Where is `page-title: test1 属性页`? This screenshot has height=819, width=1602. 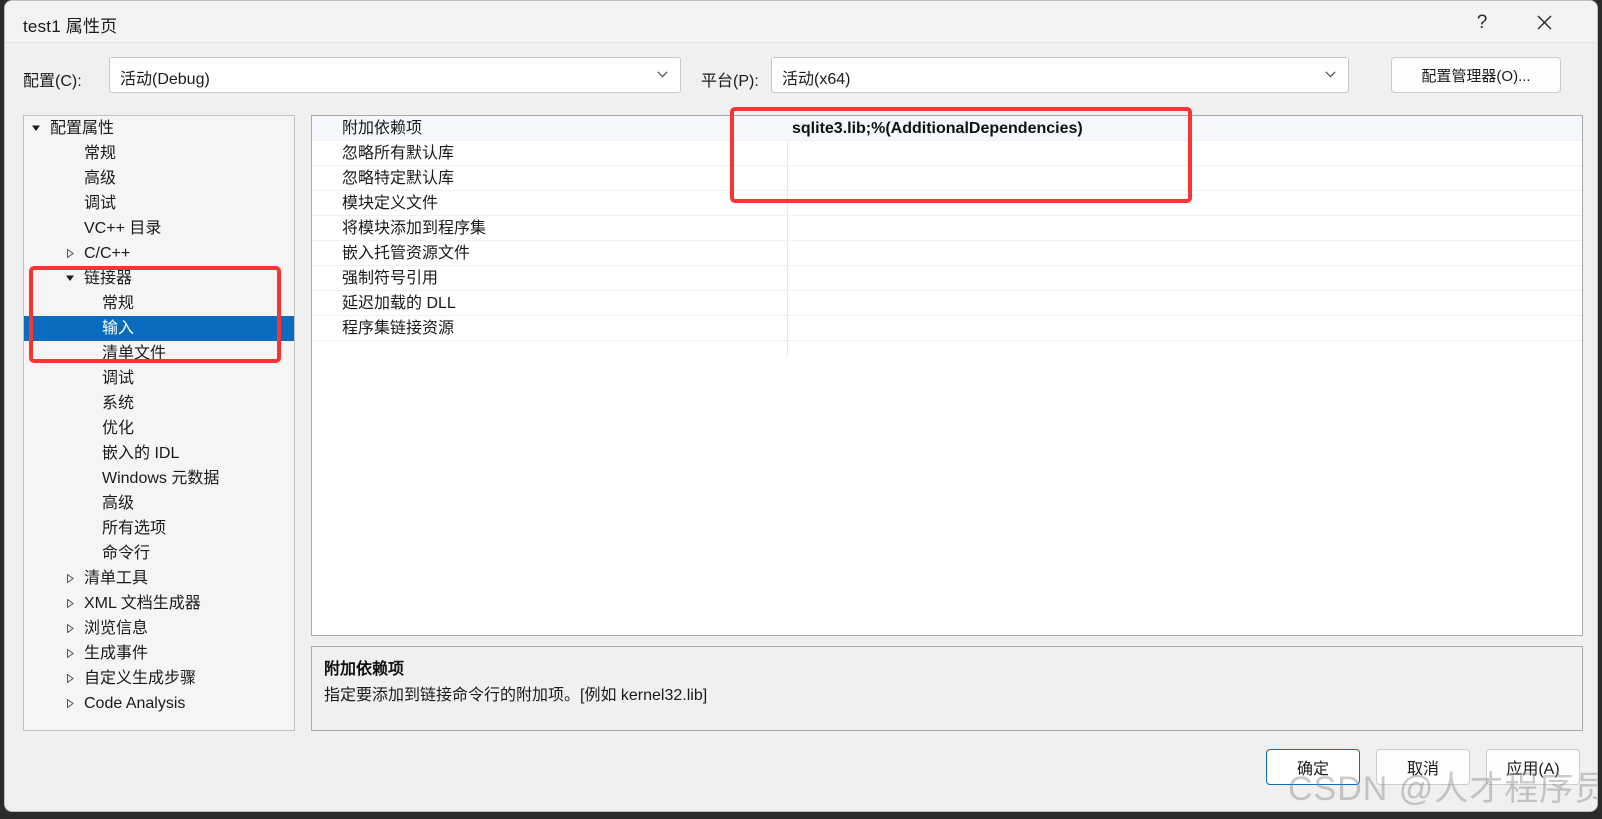
page-title: test1 属性页 is located at coordinates (70, 26).